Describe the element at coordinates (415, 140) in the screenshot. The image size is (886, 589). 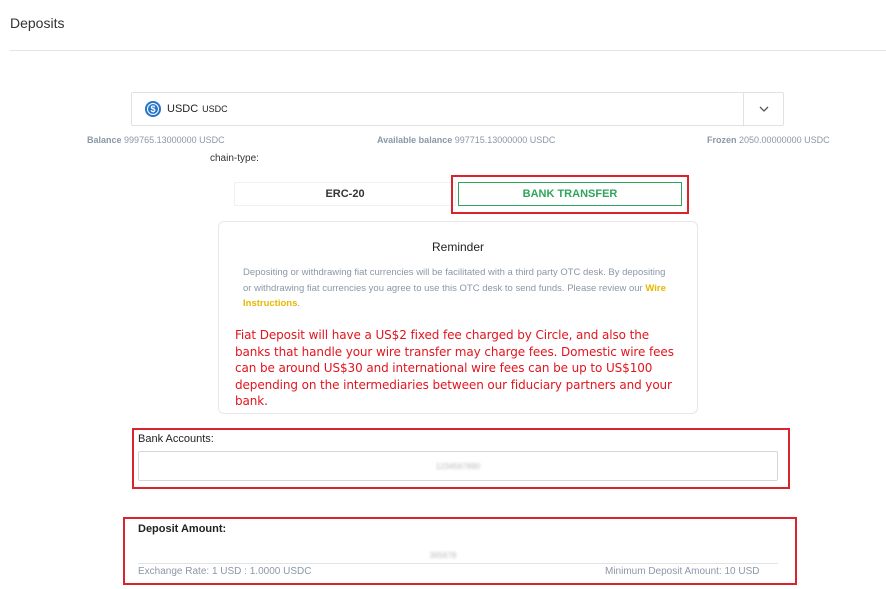
I see `available-balance-label: Available balance` at that location.